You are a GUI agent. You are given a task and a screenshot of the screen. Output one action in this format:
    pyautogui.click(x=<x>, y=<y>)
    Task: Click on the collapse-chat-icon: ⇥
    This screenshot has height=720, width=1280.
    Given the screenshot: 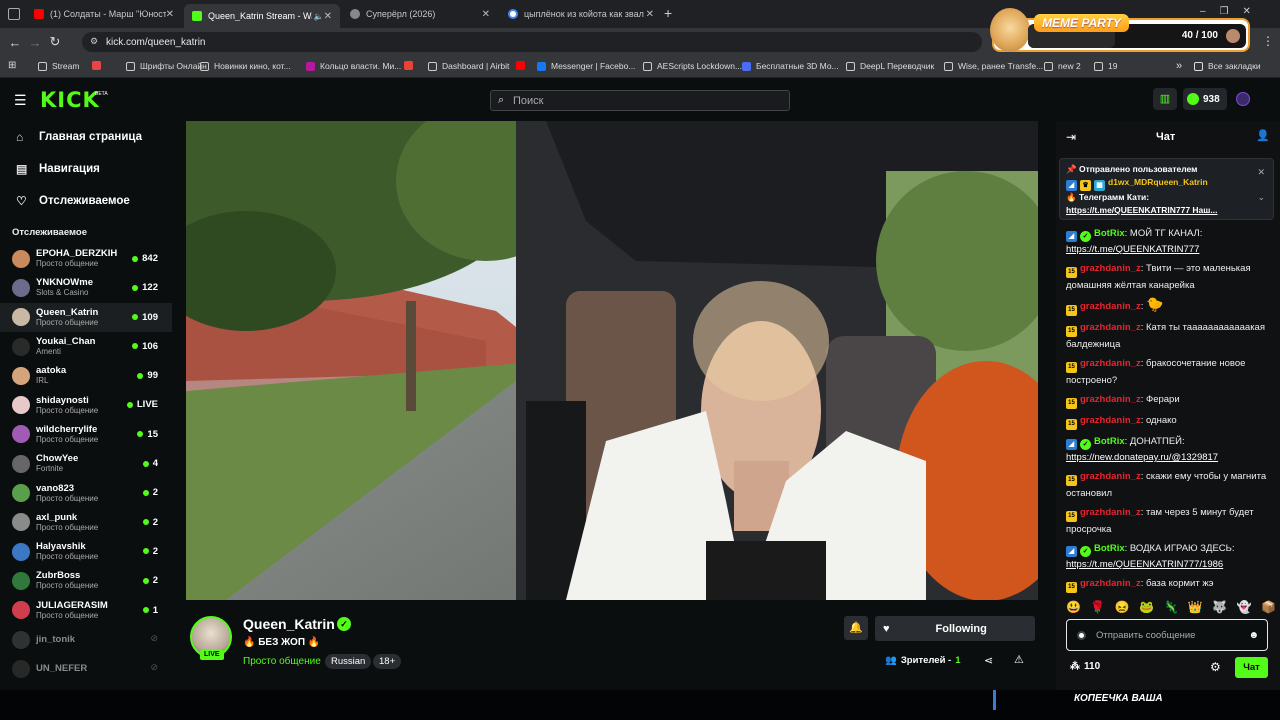 What is the action you would take?
    pyautogui.click(x=1071, y=137)
    